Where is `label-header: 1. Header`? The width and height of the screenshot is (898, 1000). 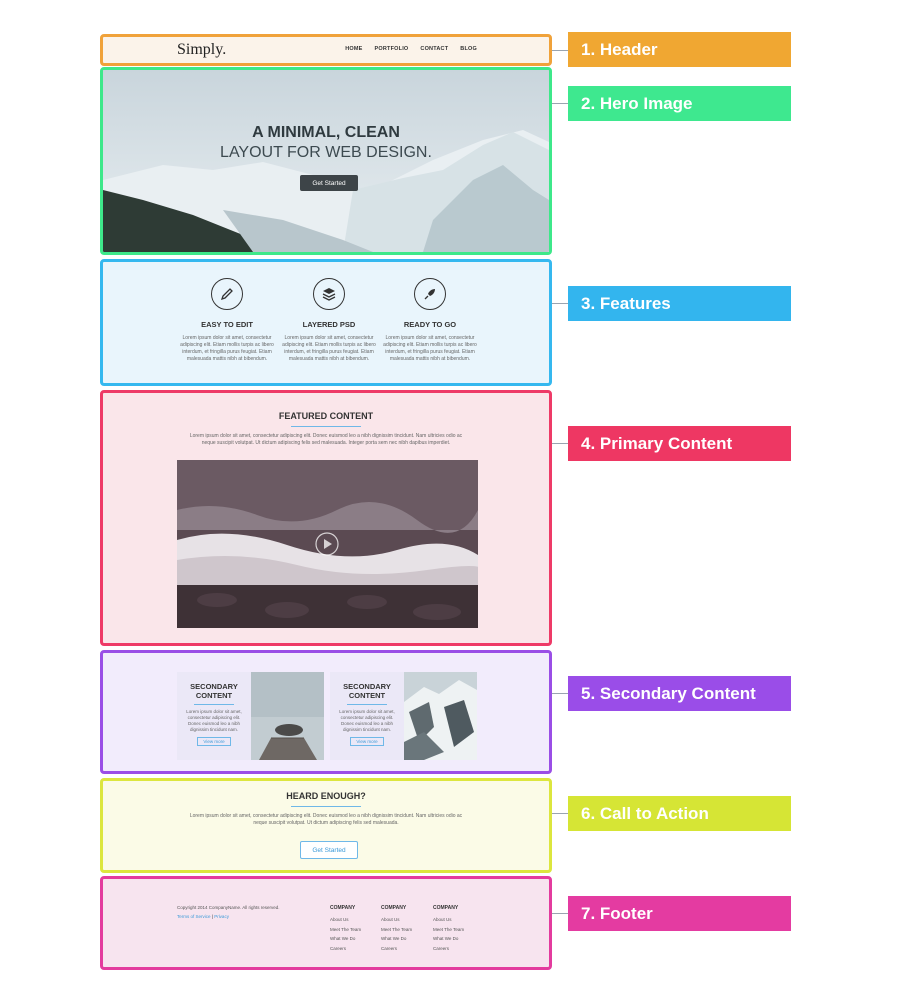 label-header: 1. Header is located at coordinates (679, 49).